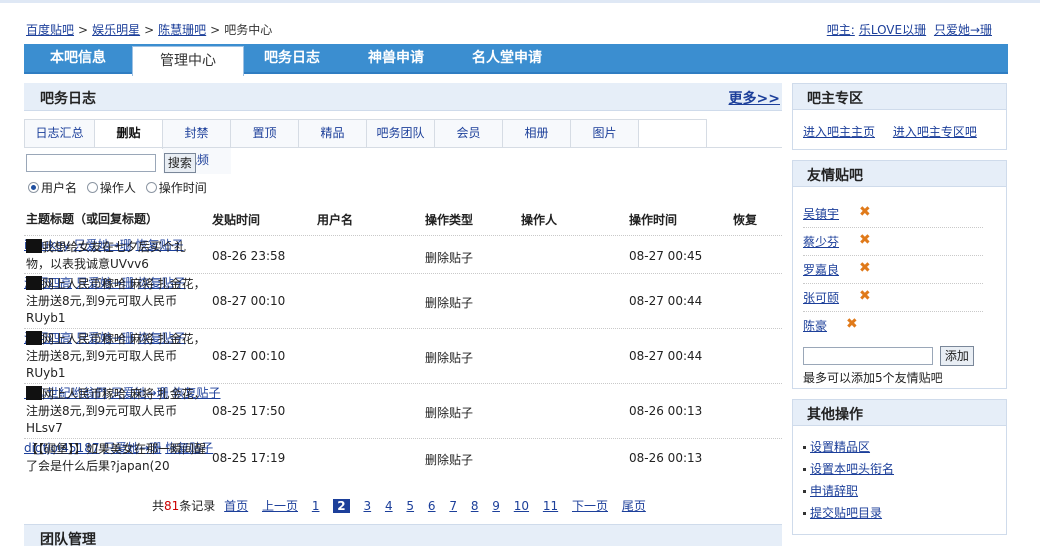 The width and height of the screenshot is (1040, 546). I want to click on subtab-summary: 日志汇总, so click(60, 133).